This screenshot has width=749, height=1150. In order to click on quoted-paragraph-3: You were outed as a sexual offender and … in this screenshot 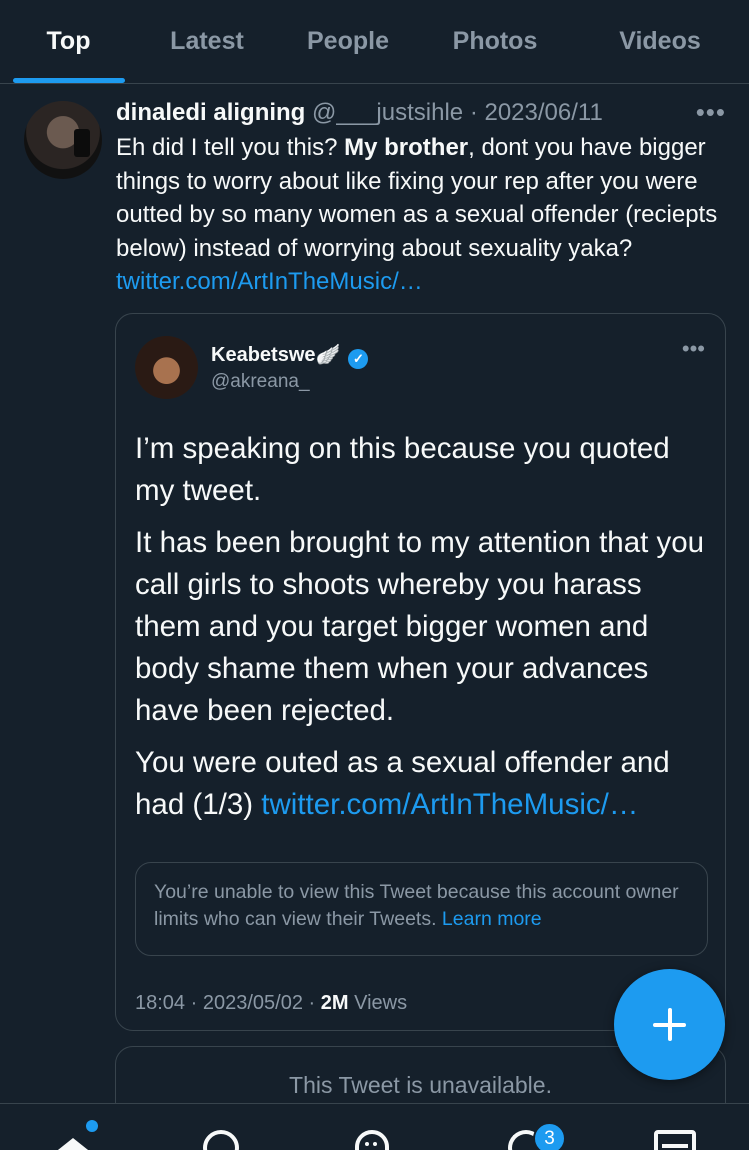, I will do `click(425, 784)`.